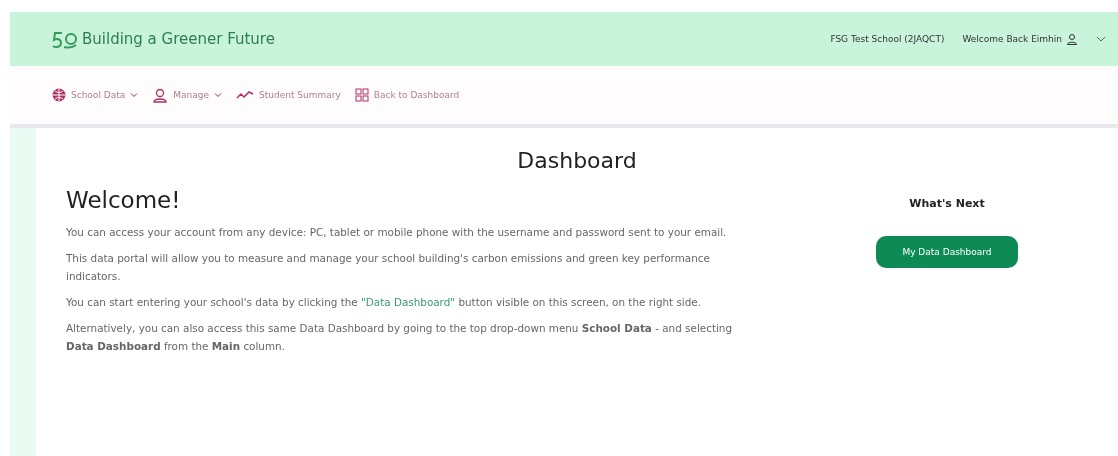  I want to click on nav-menu-item: Student Summary, so click(288, 95).